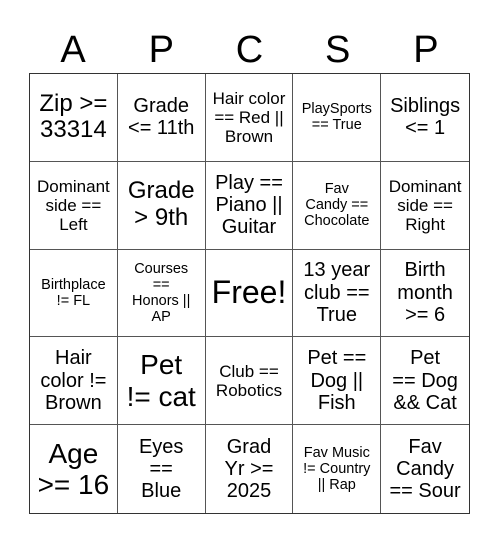  Describe the element at coordinates (425, 294) in the screenshot. I see `bingo-cell: Birth month >= 6` at that location.